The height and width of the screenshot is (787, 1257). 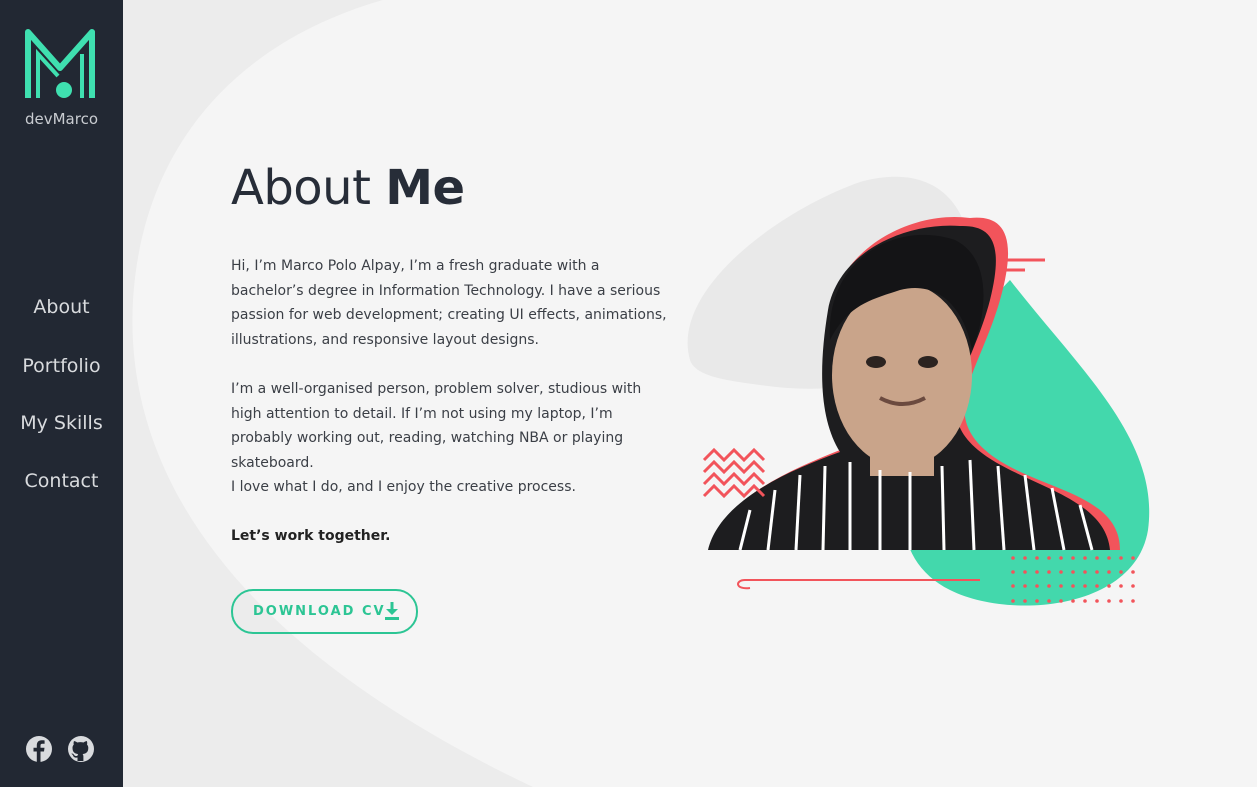 I want to click on facebook-icon, so click(x=39, y=749).